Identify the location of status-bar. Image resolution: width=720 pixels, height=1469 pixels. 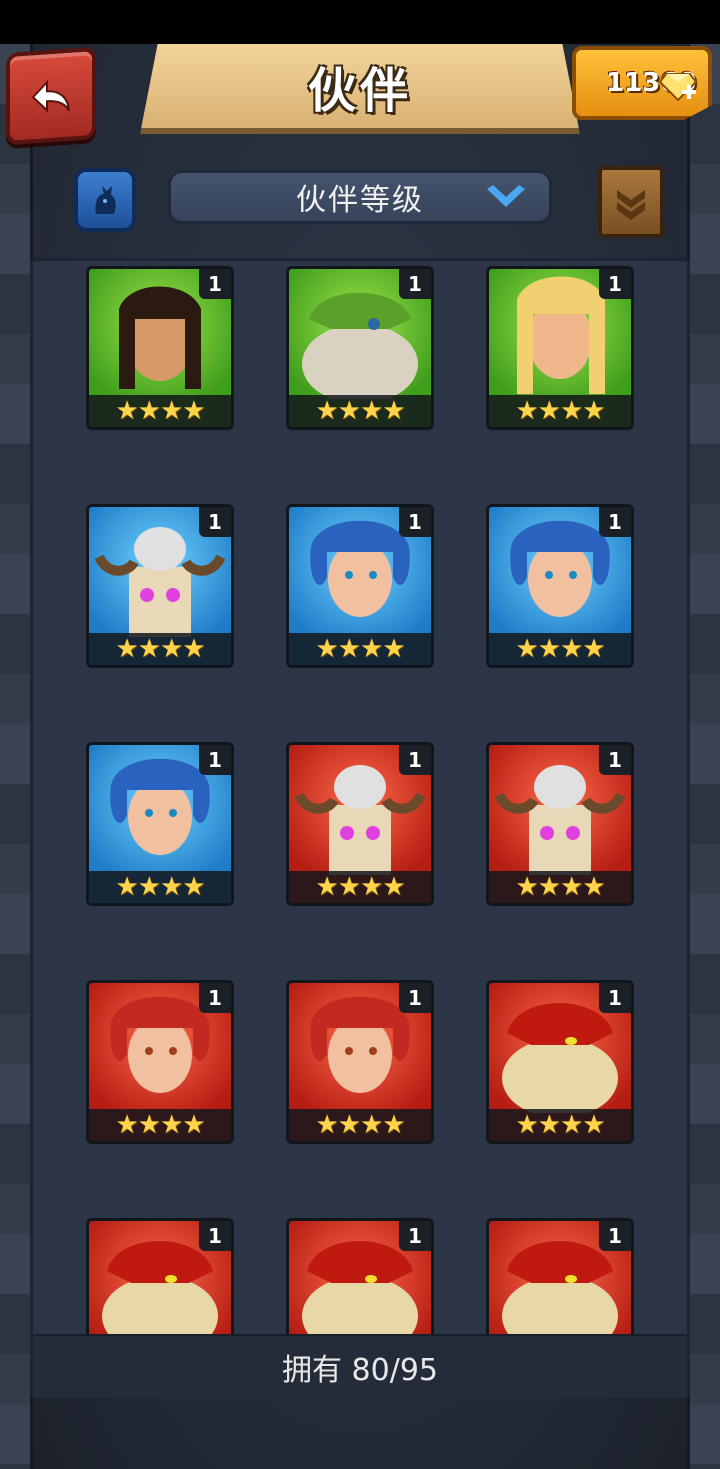
(360, 22).